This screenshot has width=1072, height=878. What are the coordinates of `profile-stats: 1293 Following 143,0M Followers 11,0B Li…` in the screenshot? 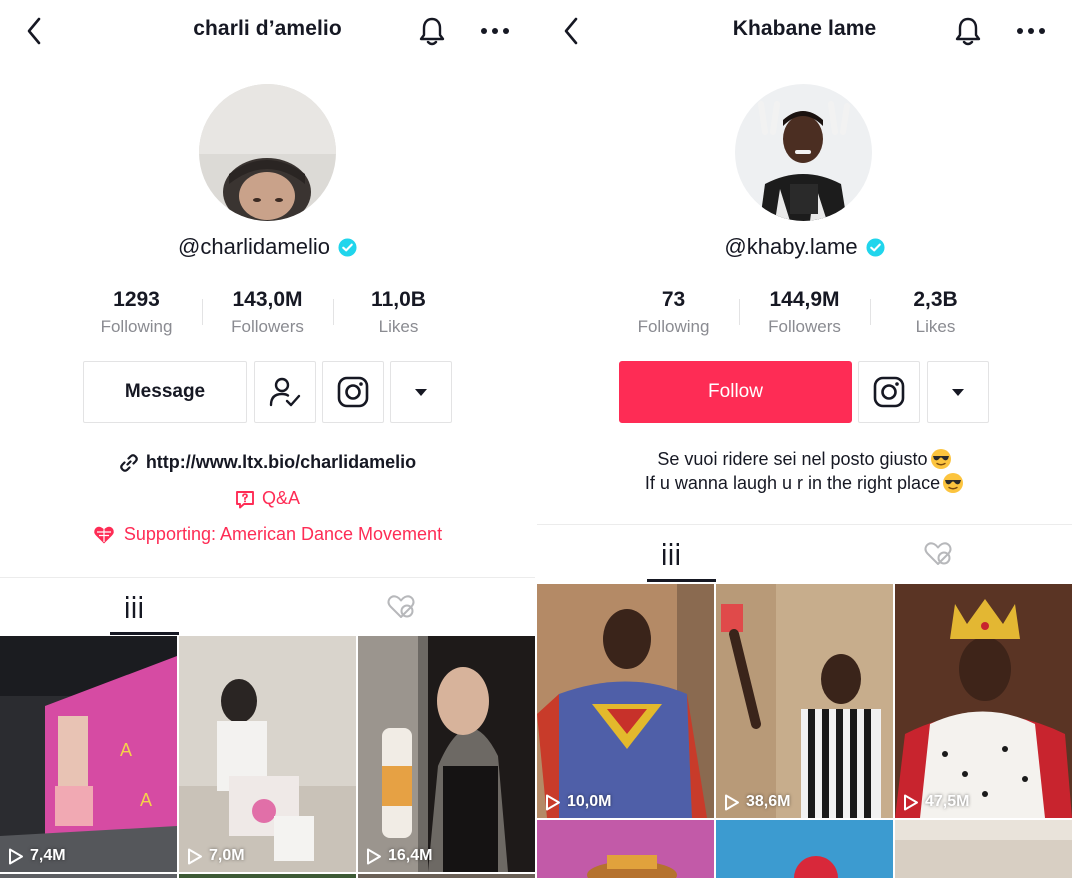 It's located at (267, 313).